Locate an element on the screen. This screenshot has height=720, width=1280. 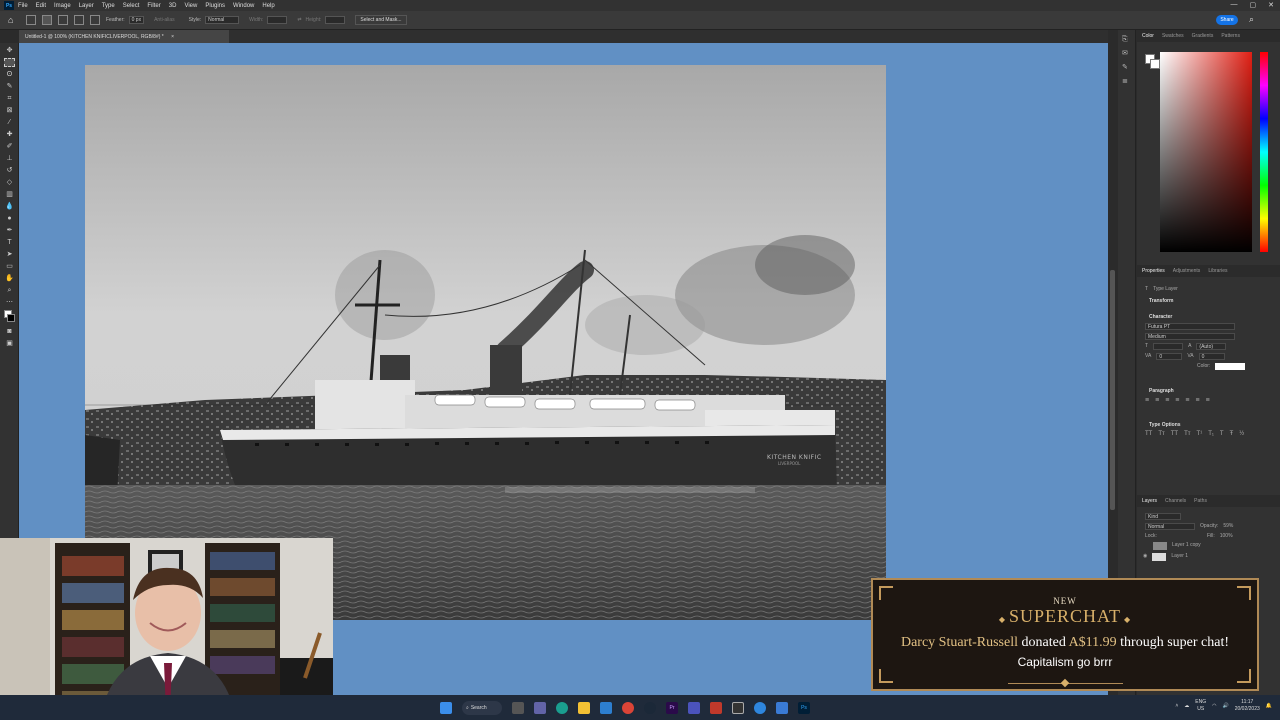
visibility-eye-icon: ◉ is located at coordinates (1145, 557).